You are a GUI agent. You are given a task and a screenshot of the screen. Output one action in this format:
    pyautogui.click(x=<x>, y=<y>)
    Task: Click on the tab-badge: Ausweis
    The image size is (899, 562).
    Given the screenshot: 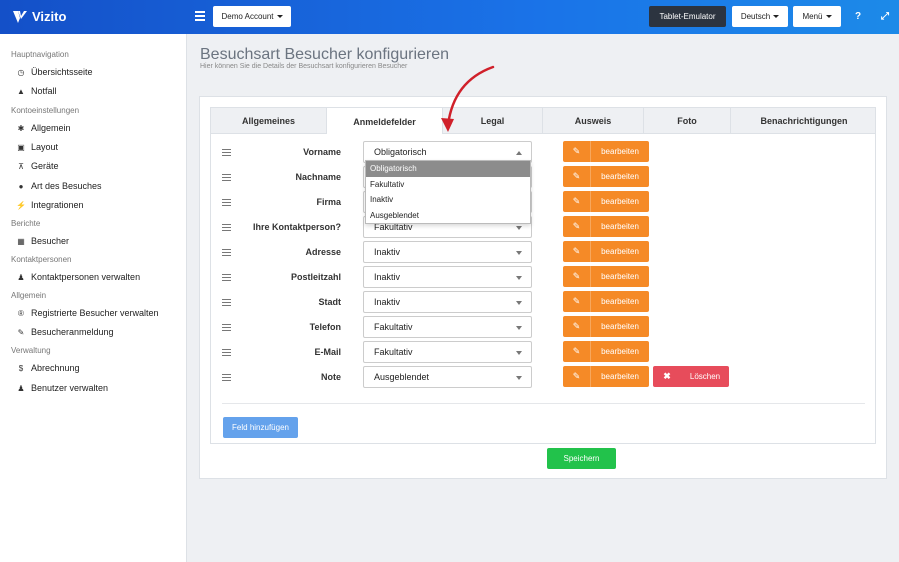 What is the action you would take?
    pyautogui.click(x=593, y=121)
    